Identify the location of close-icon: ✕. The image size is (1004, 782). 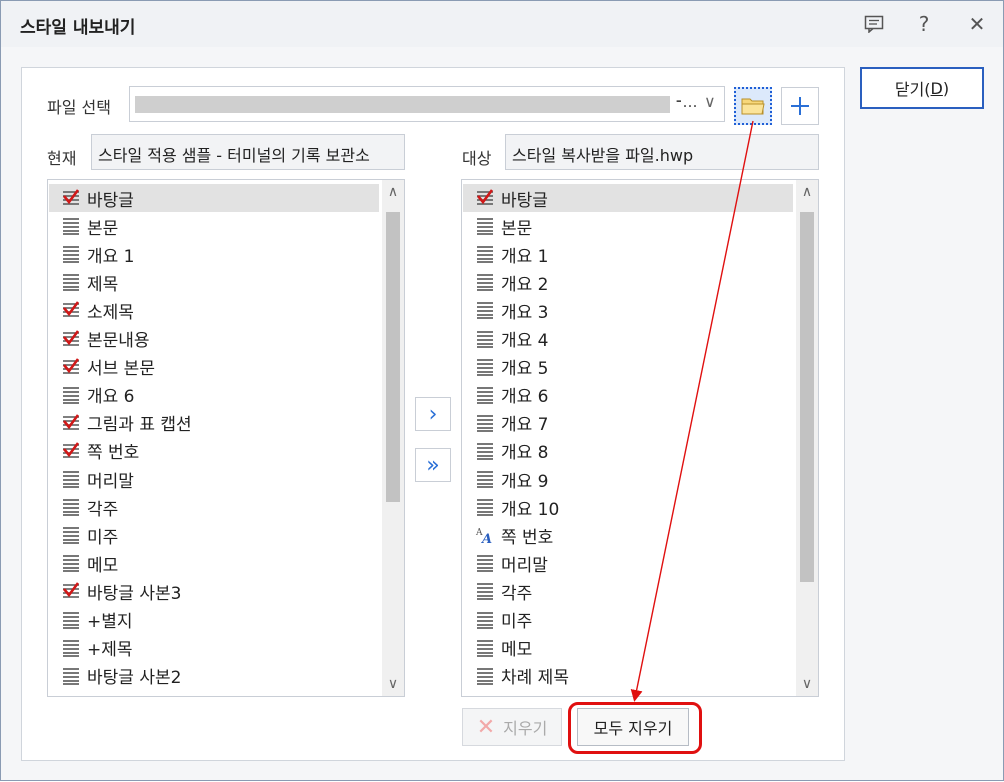
(486, 727).